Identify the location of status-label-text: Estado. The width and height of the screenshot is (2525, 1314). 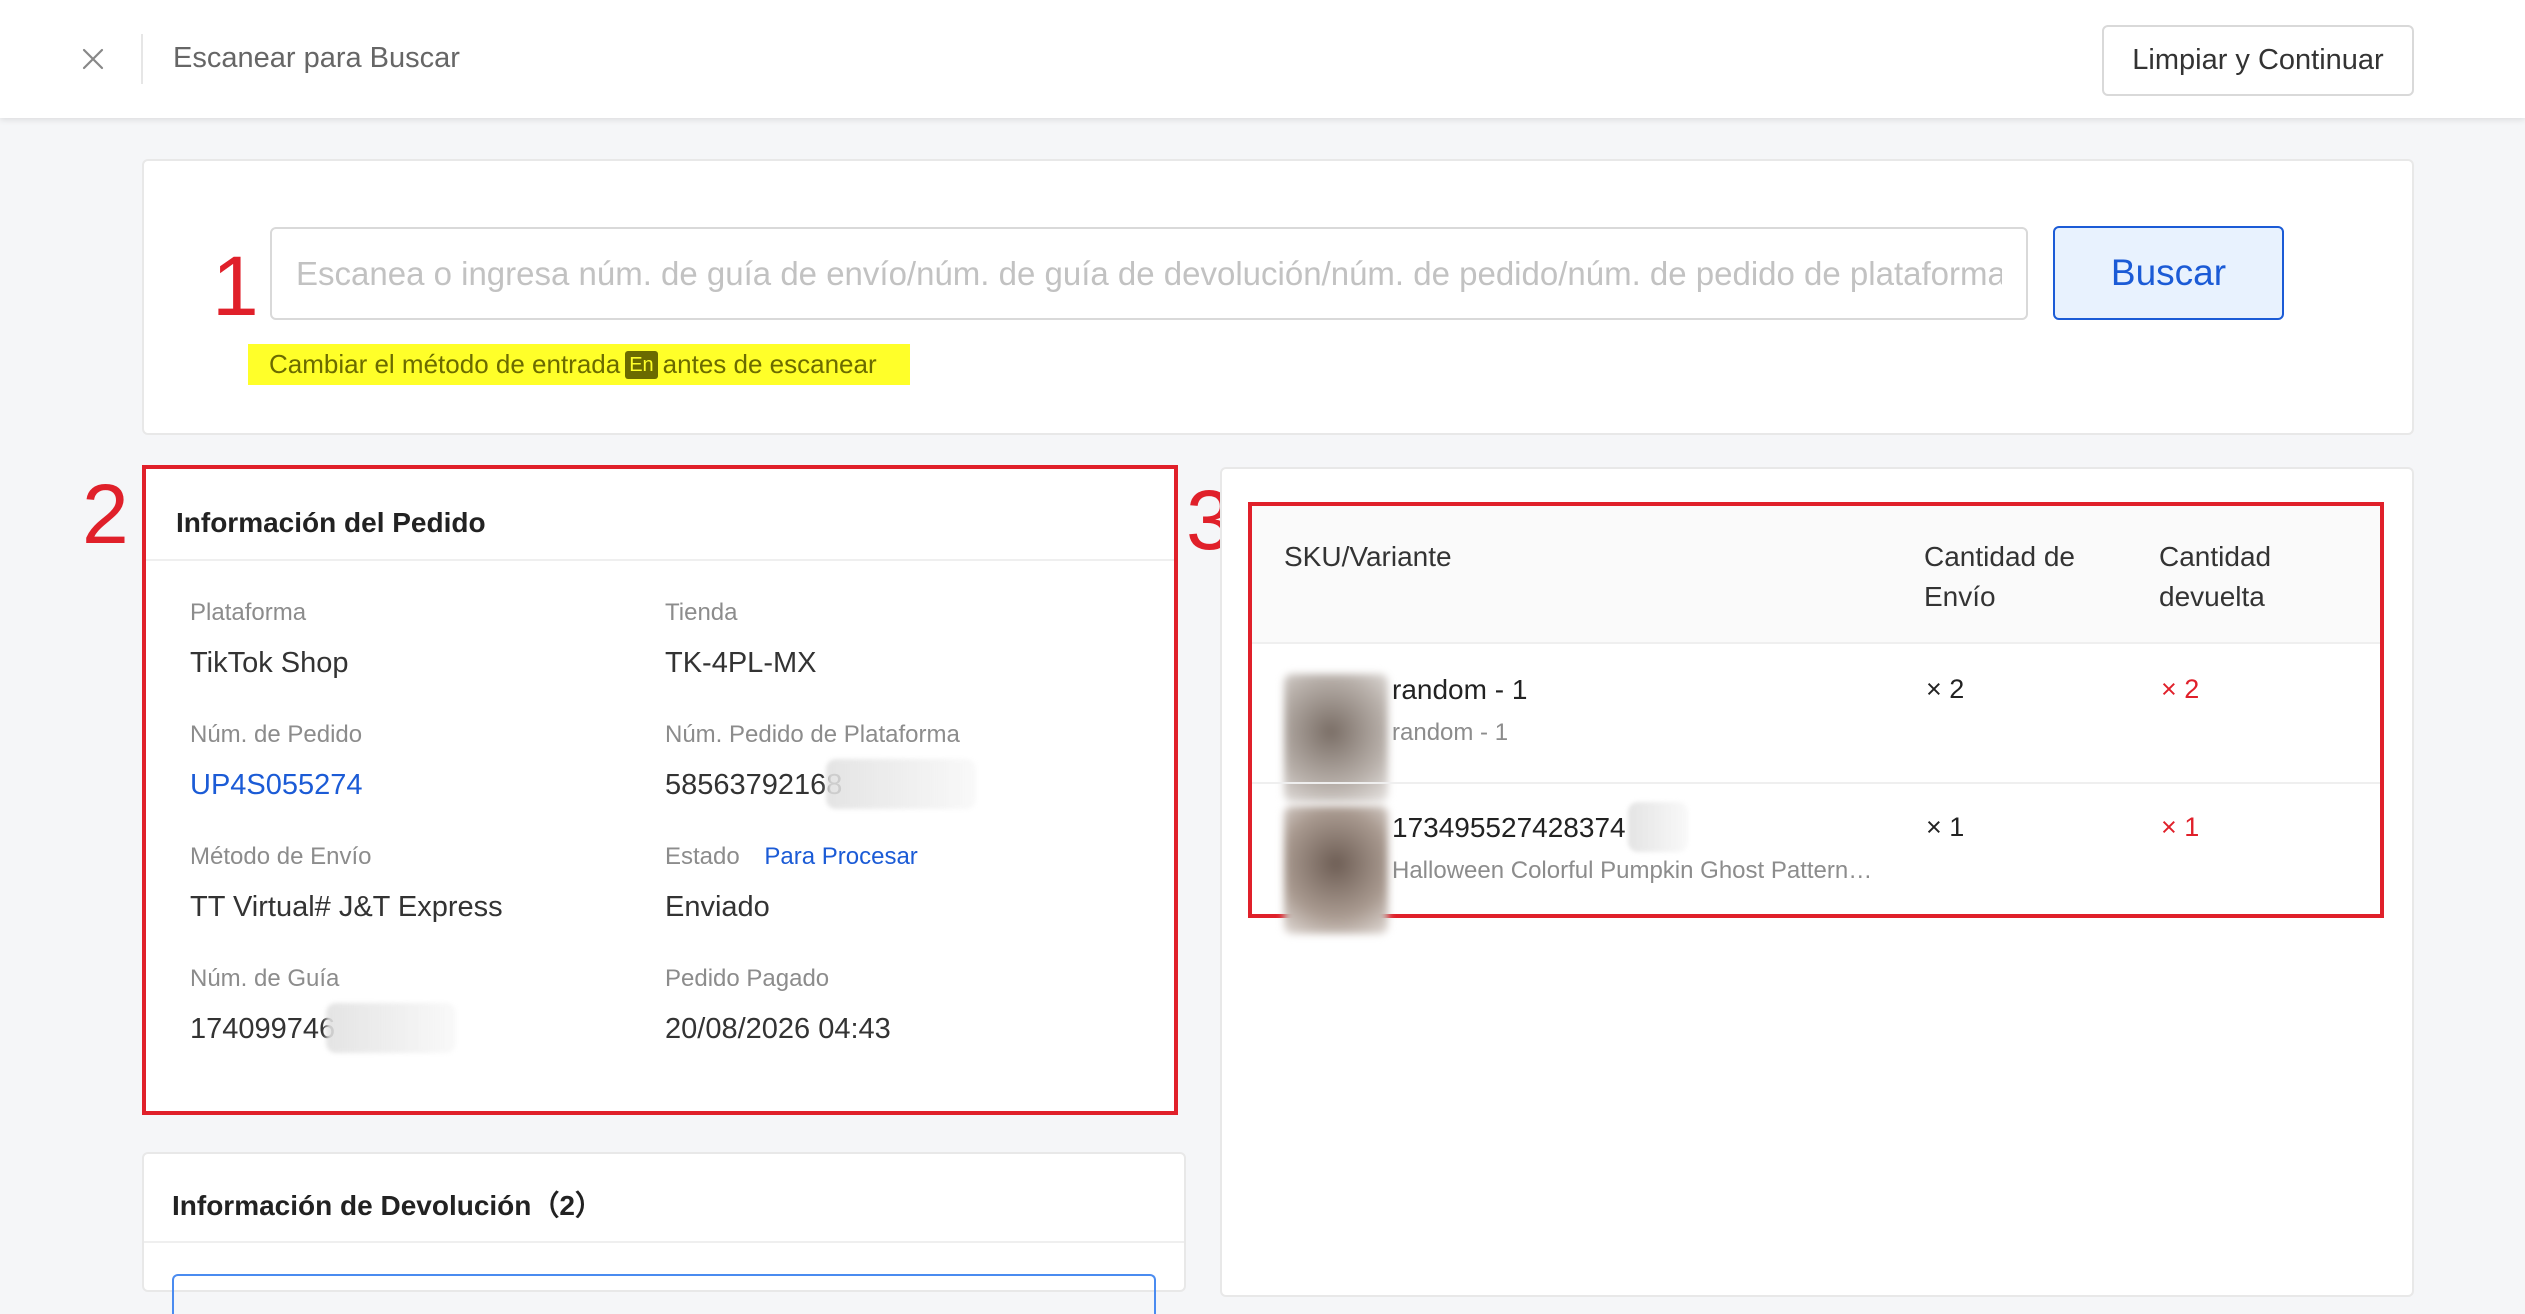
(702, 856).